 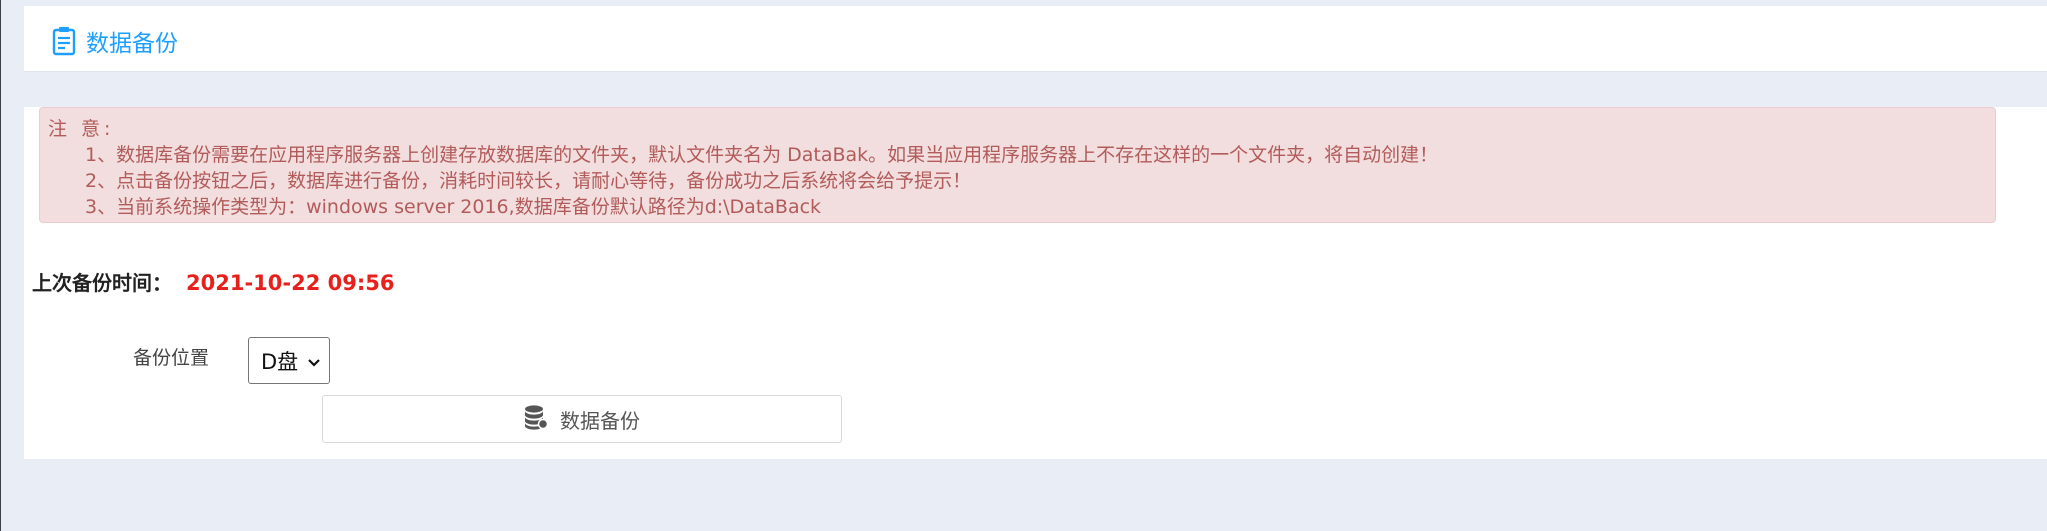 I want to click on page-title: 数据备份, so click(x=115, y=41).